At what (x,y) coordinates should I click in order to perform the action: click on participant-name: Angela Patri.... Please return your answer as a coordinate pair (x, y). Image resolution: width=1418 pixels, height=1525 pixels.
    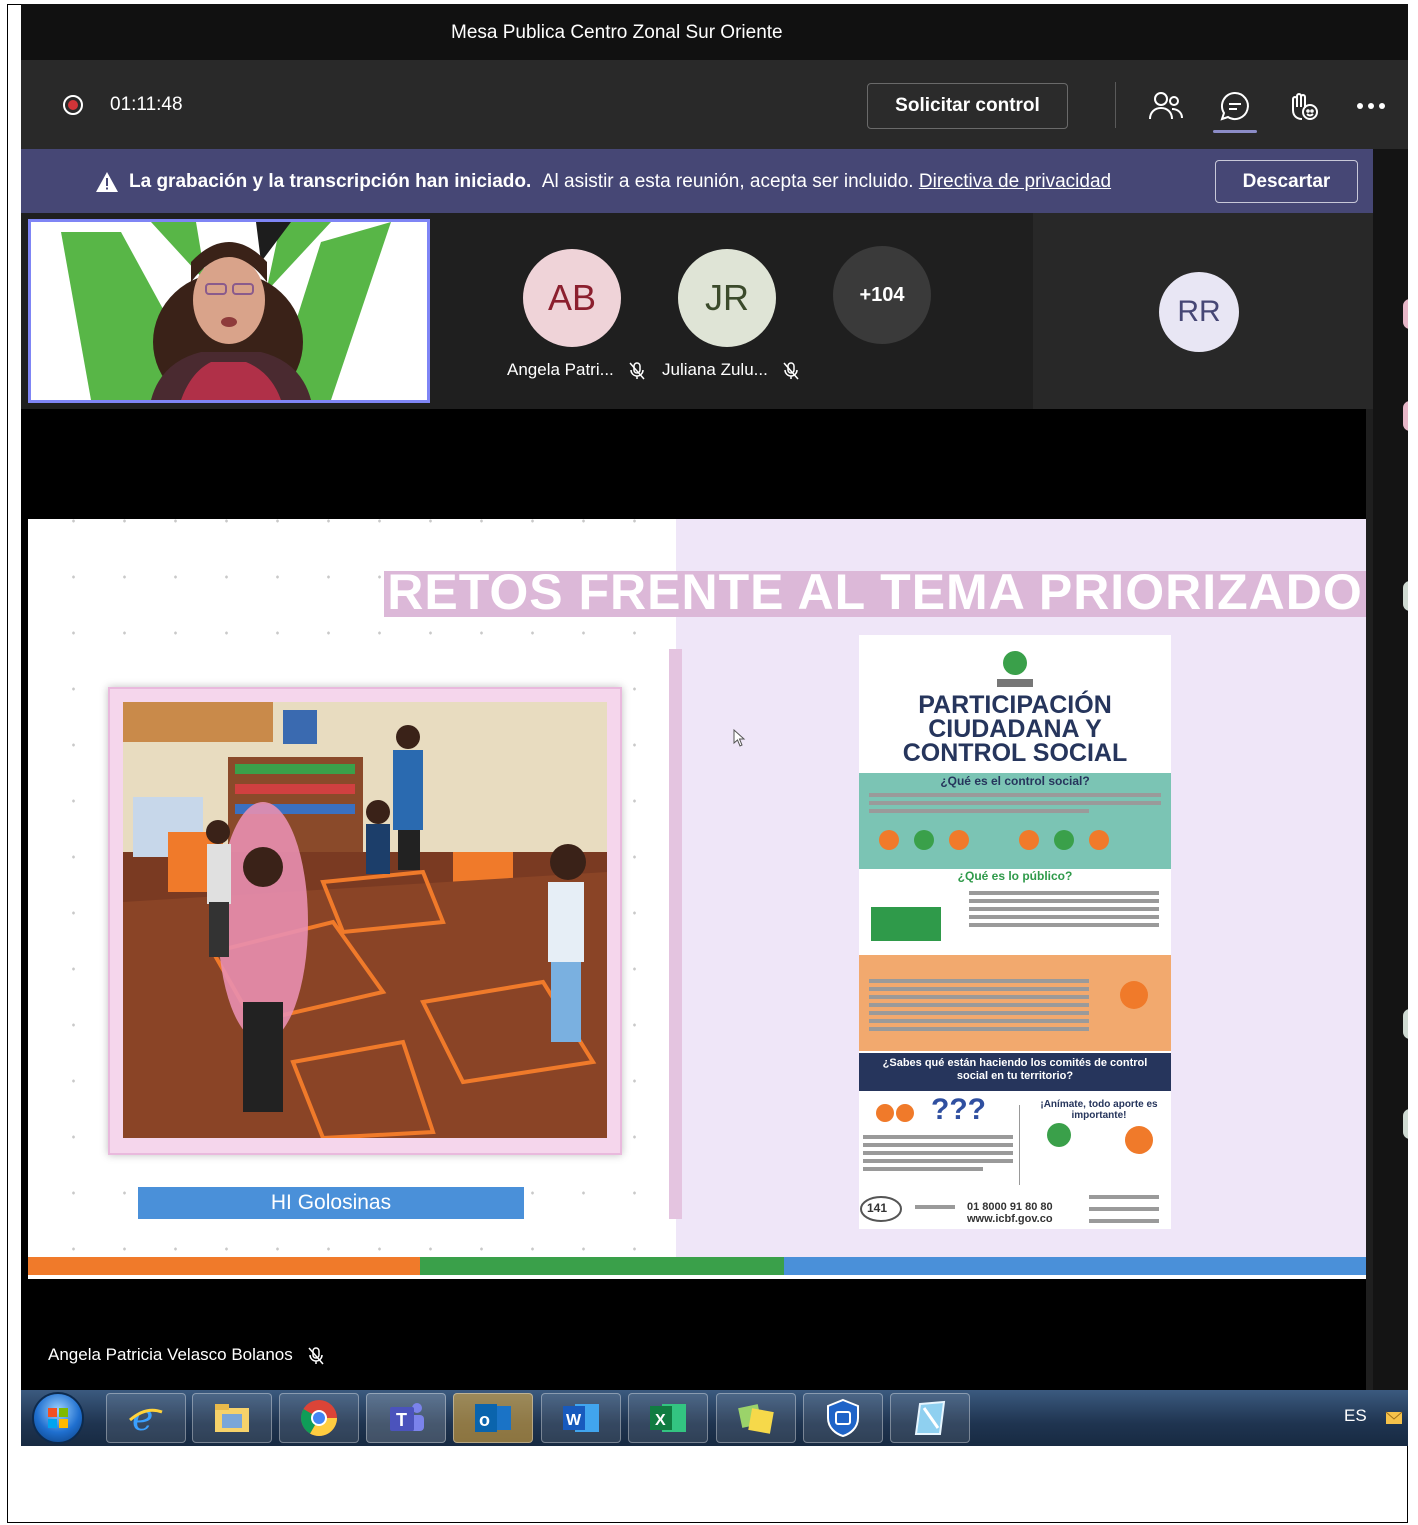
    Looking at the image, I should click on (576, 370).